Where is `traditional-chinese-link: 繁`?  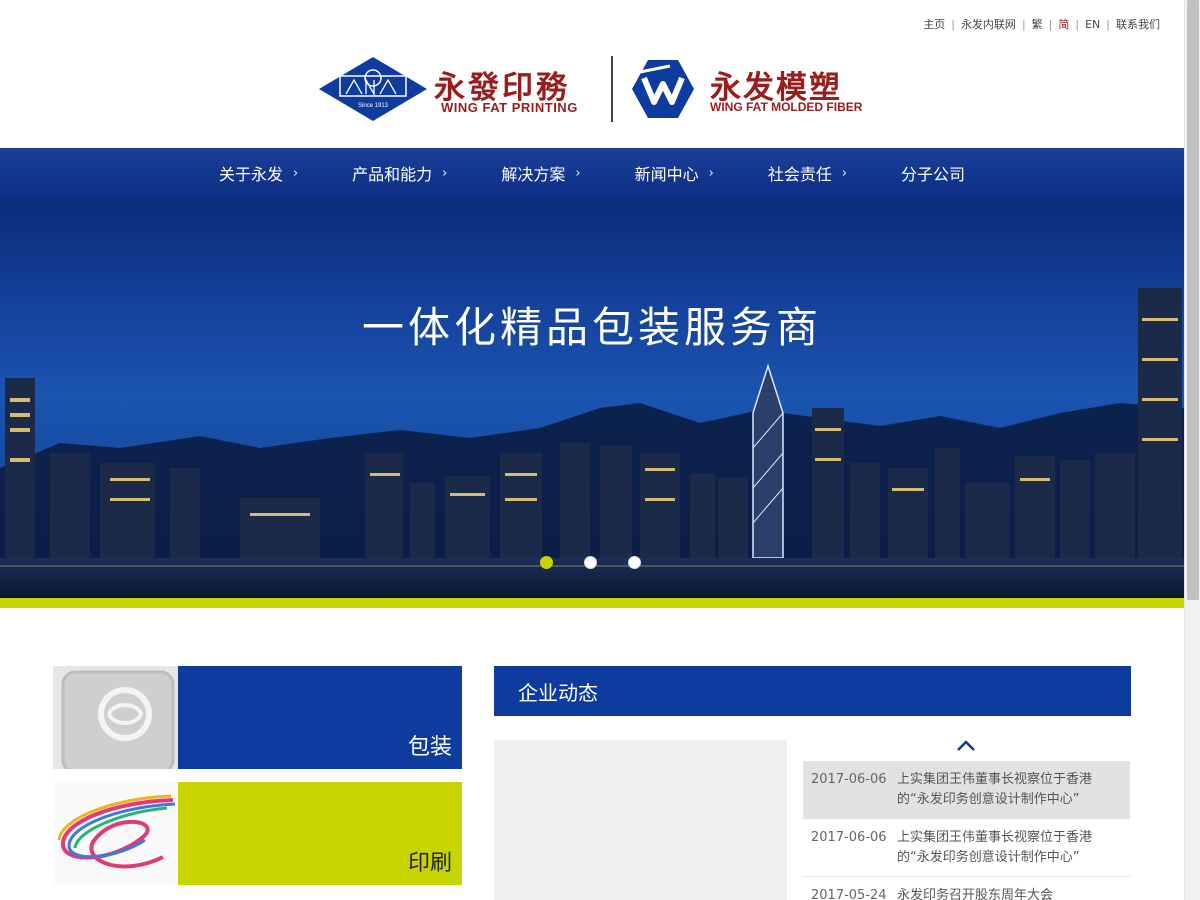
traditional-chinese-link: 繁 is located at coordinates (1037, 24).